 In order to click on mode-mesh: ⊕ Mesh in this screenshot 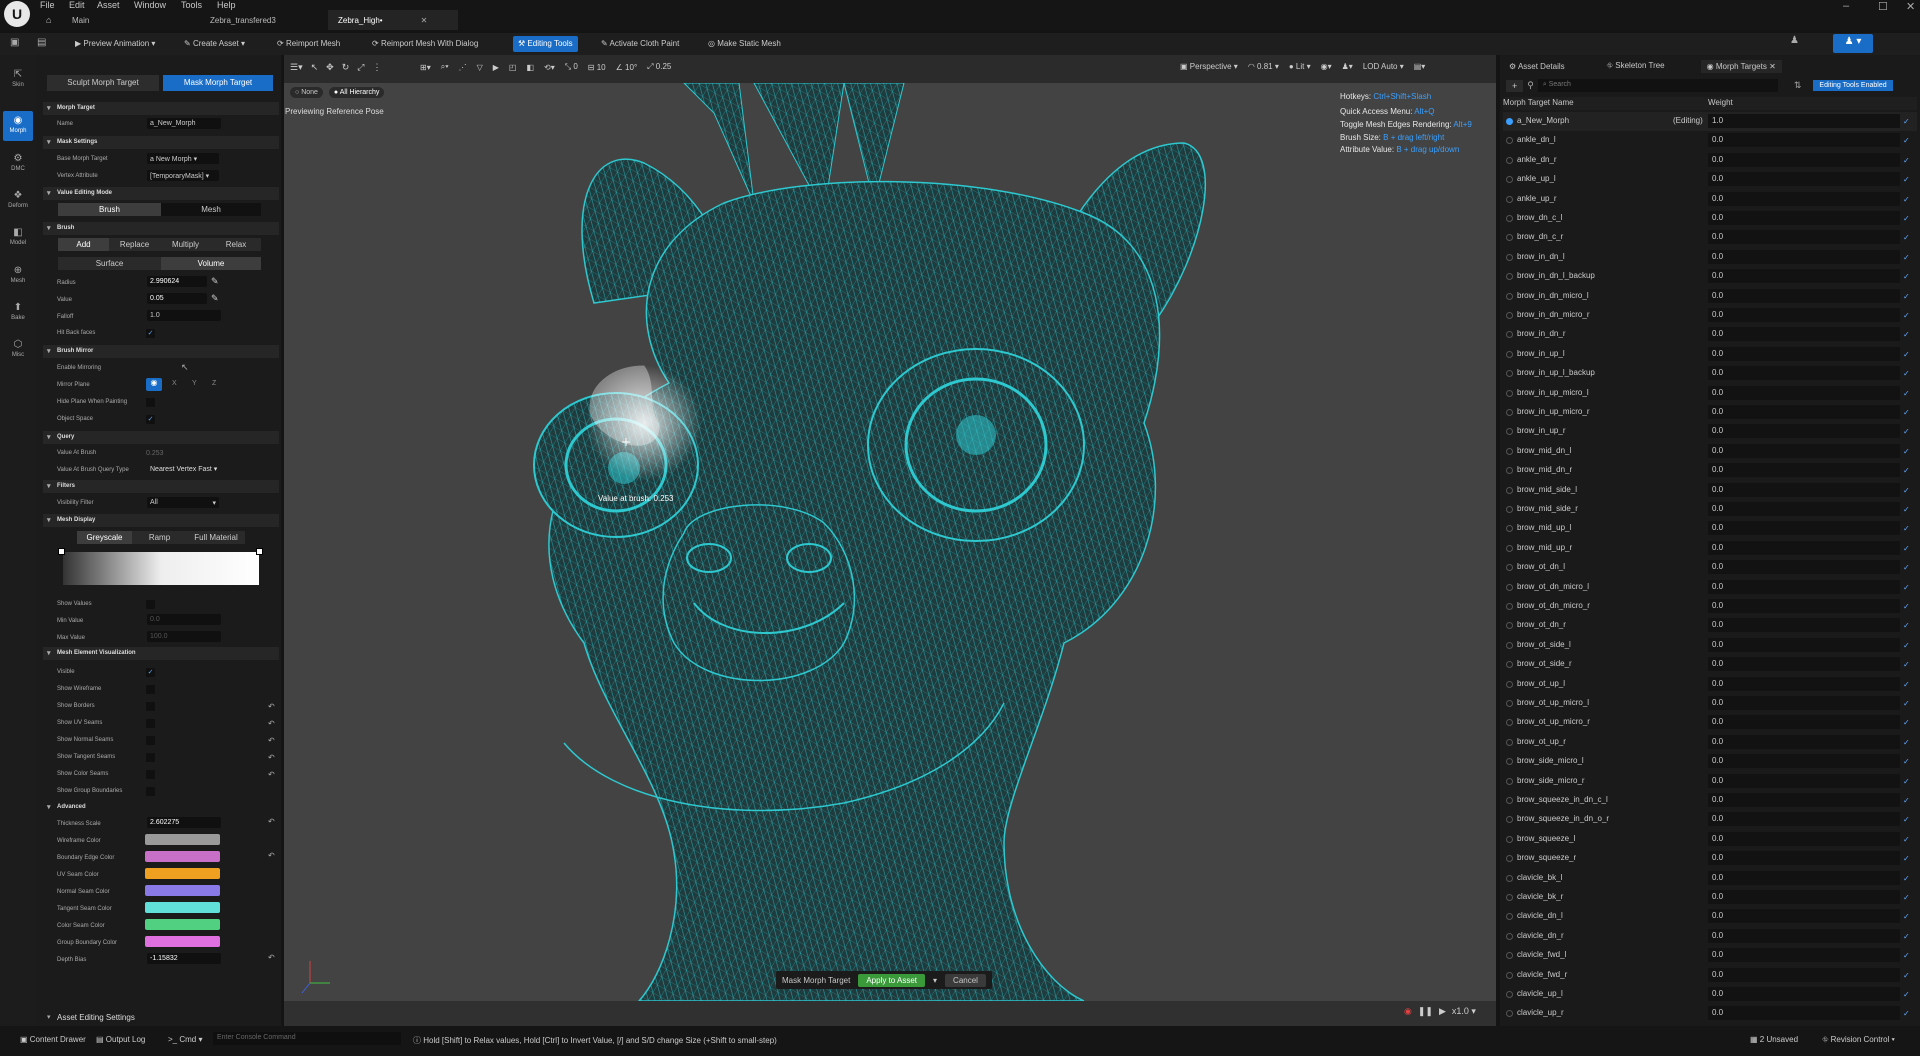, I will do `click(18, 276)`.